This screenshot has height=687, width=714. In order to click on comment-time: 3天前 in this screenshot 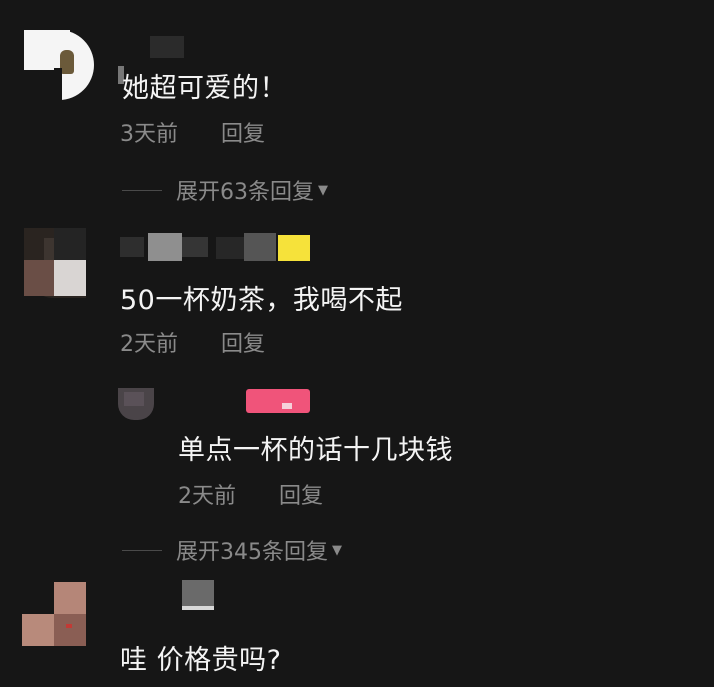, I will do `click(149, 134)`.